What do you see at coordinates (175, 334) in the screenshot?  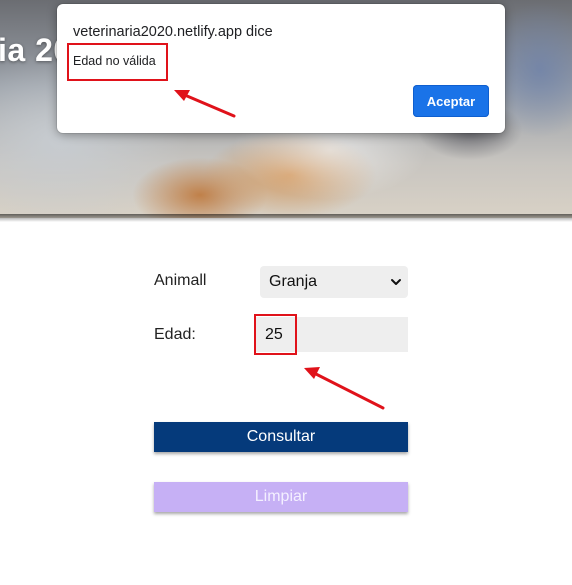 I see `edad-label: Edad:` at bounding box center [175, 334].